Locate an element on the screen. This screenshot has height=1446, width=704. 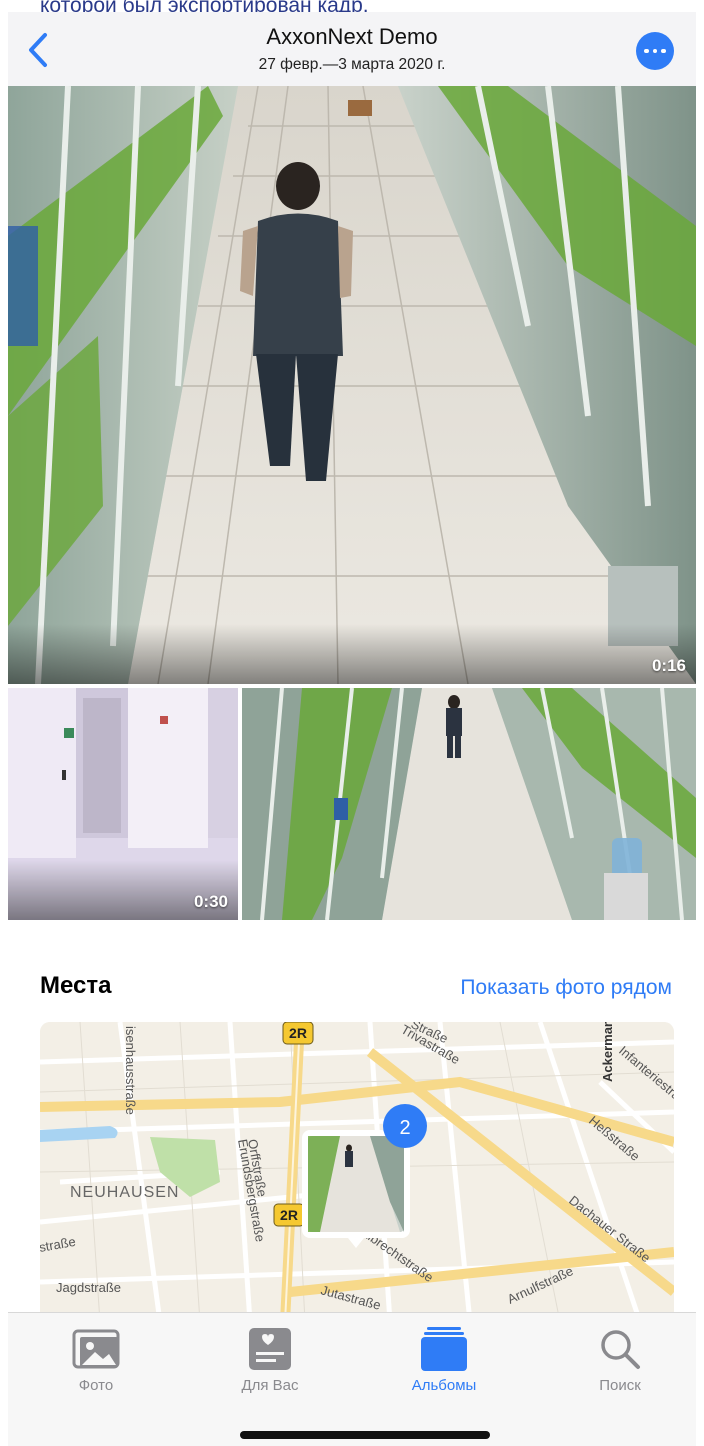
tab-for-you: Для Вас is located at coordinates (270, 1363).